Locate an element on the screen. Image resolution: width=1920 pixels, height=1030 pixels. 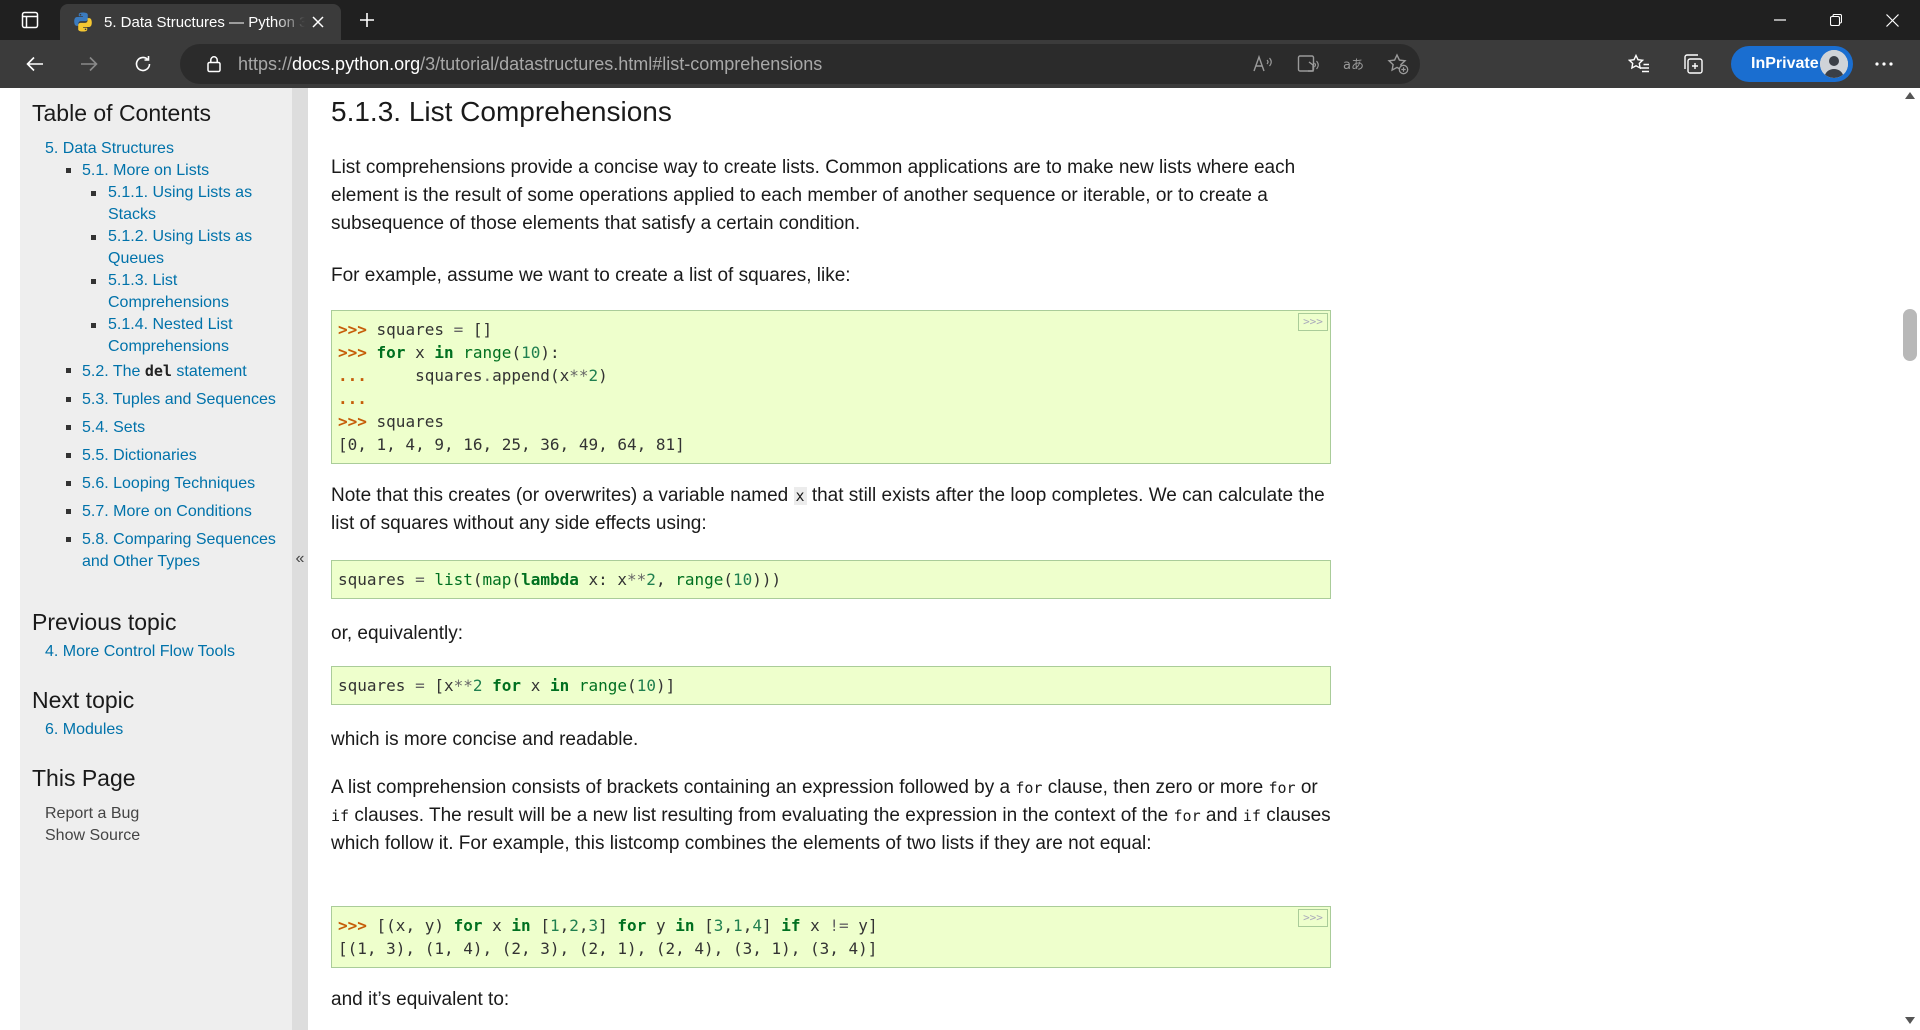
collapse-glyph: « is located at coordinates (300, 558).